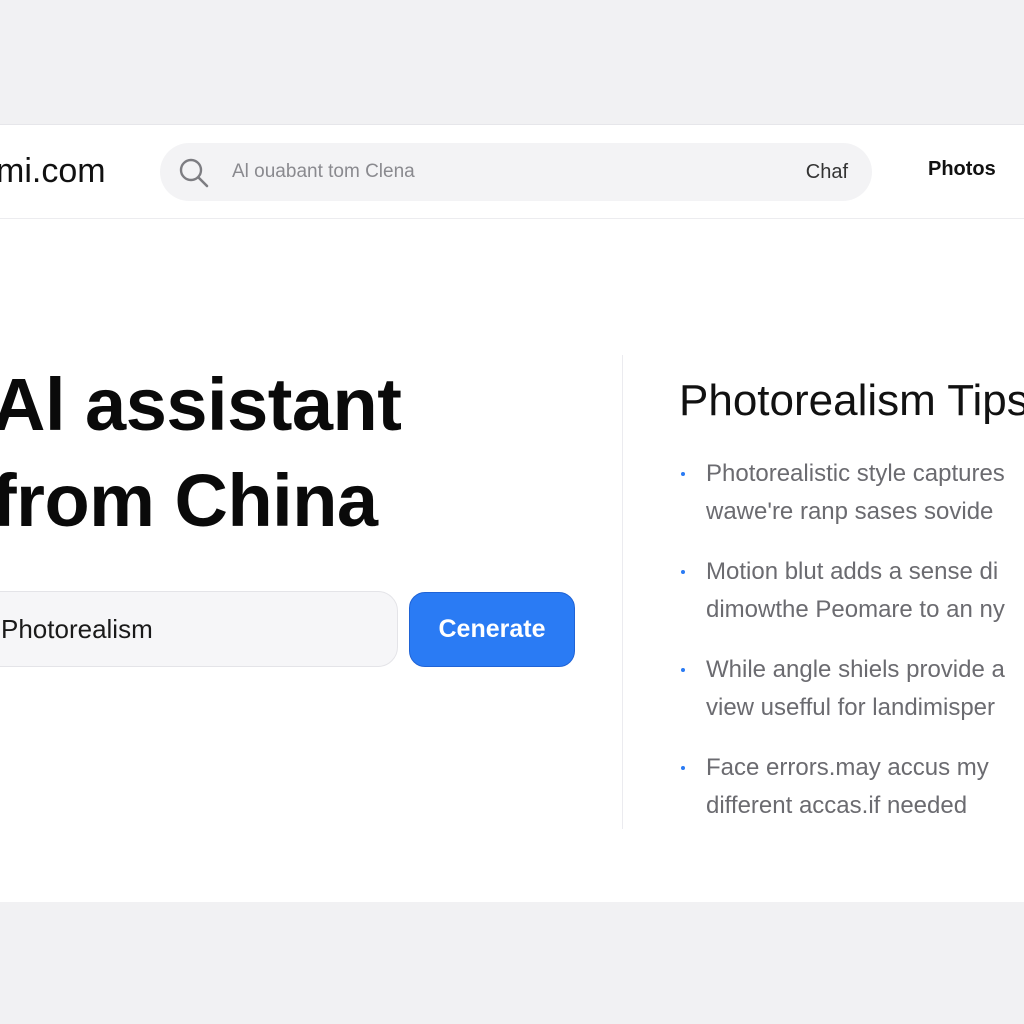 The width and height of the screenshot is (1024, 1024). What do you see at coordinates (502, 172) in the screenshot?
I see `search-input` at bounding box center [502, 172].